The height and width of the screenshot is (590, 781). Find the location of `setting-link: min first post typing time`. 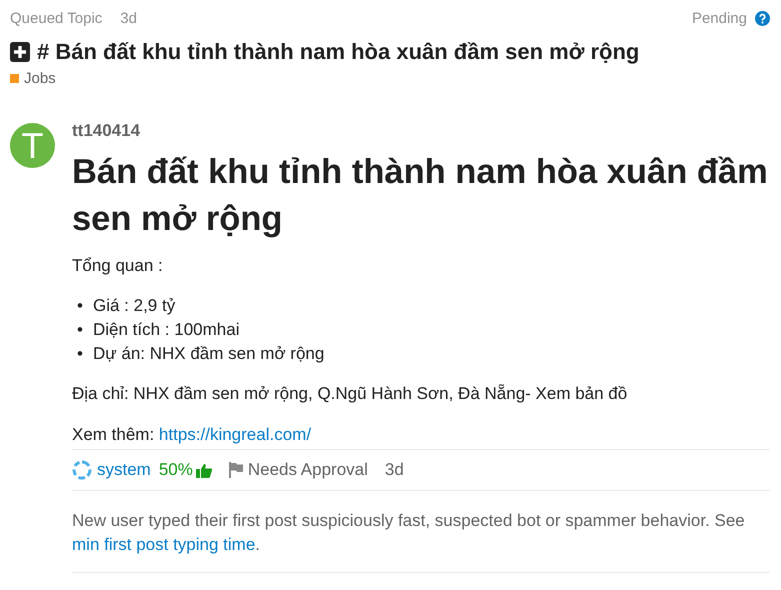

setting-link: min first post typing time is located at coordinates (164, 544).